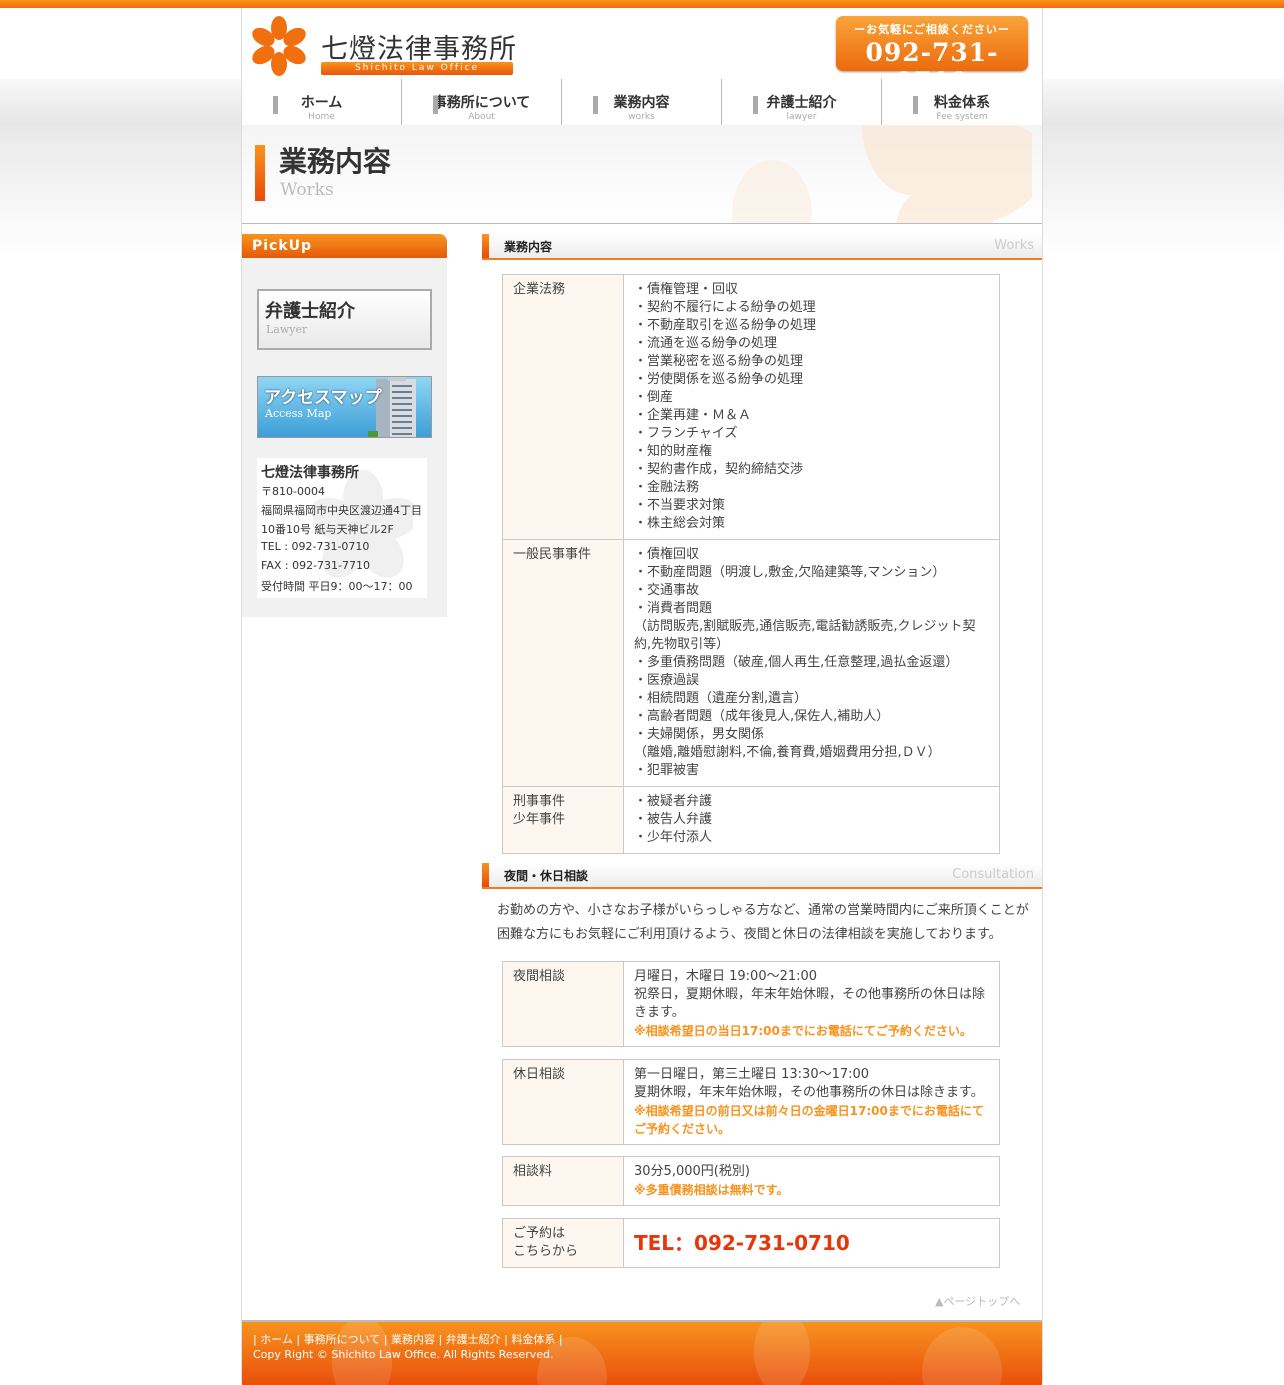 The width and height of the screenshot is (1284, 1385). I want to click on section-title-en: Works, so click(1014, 245).